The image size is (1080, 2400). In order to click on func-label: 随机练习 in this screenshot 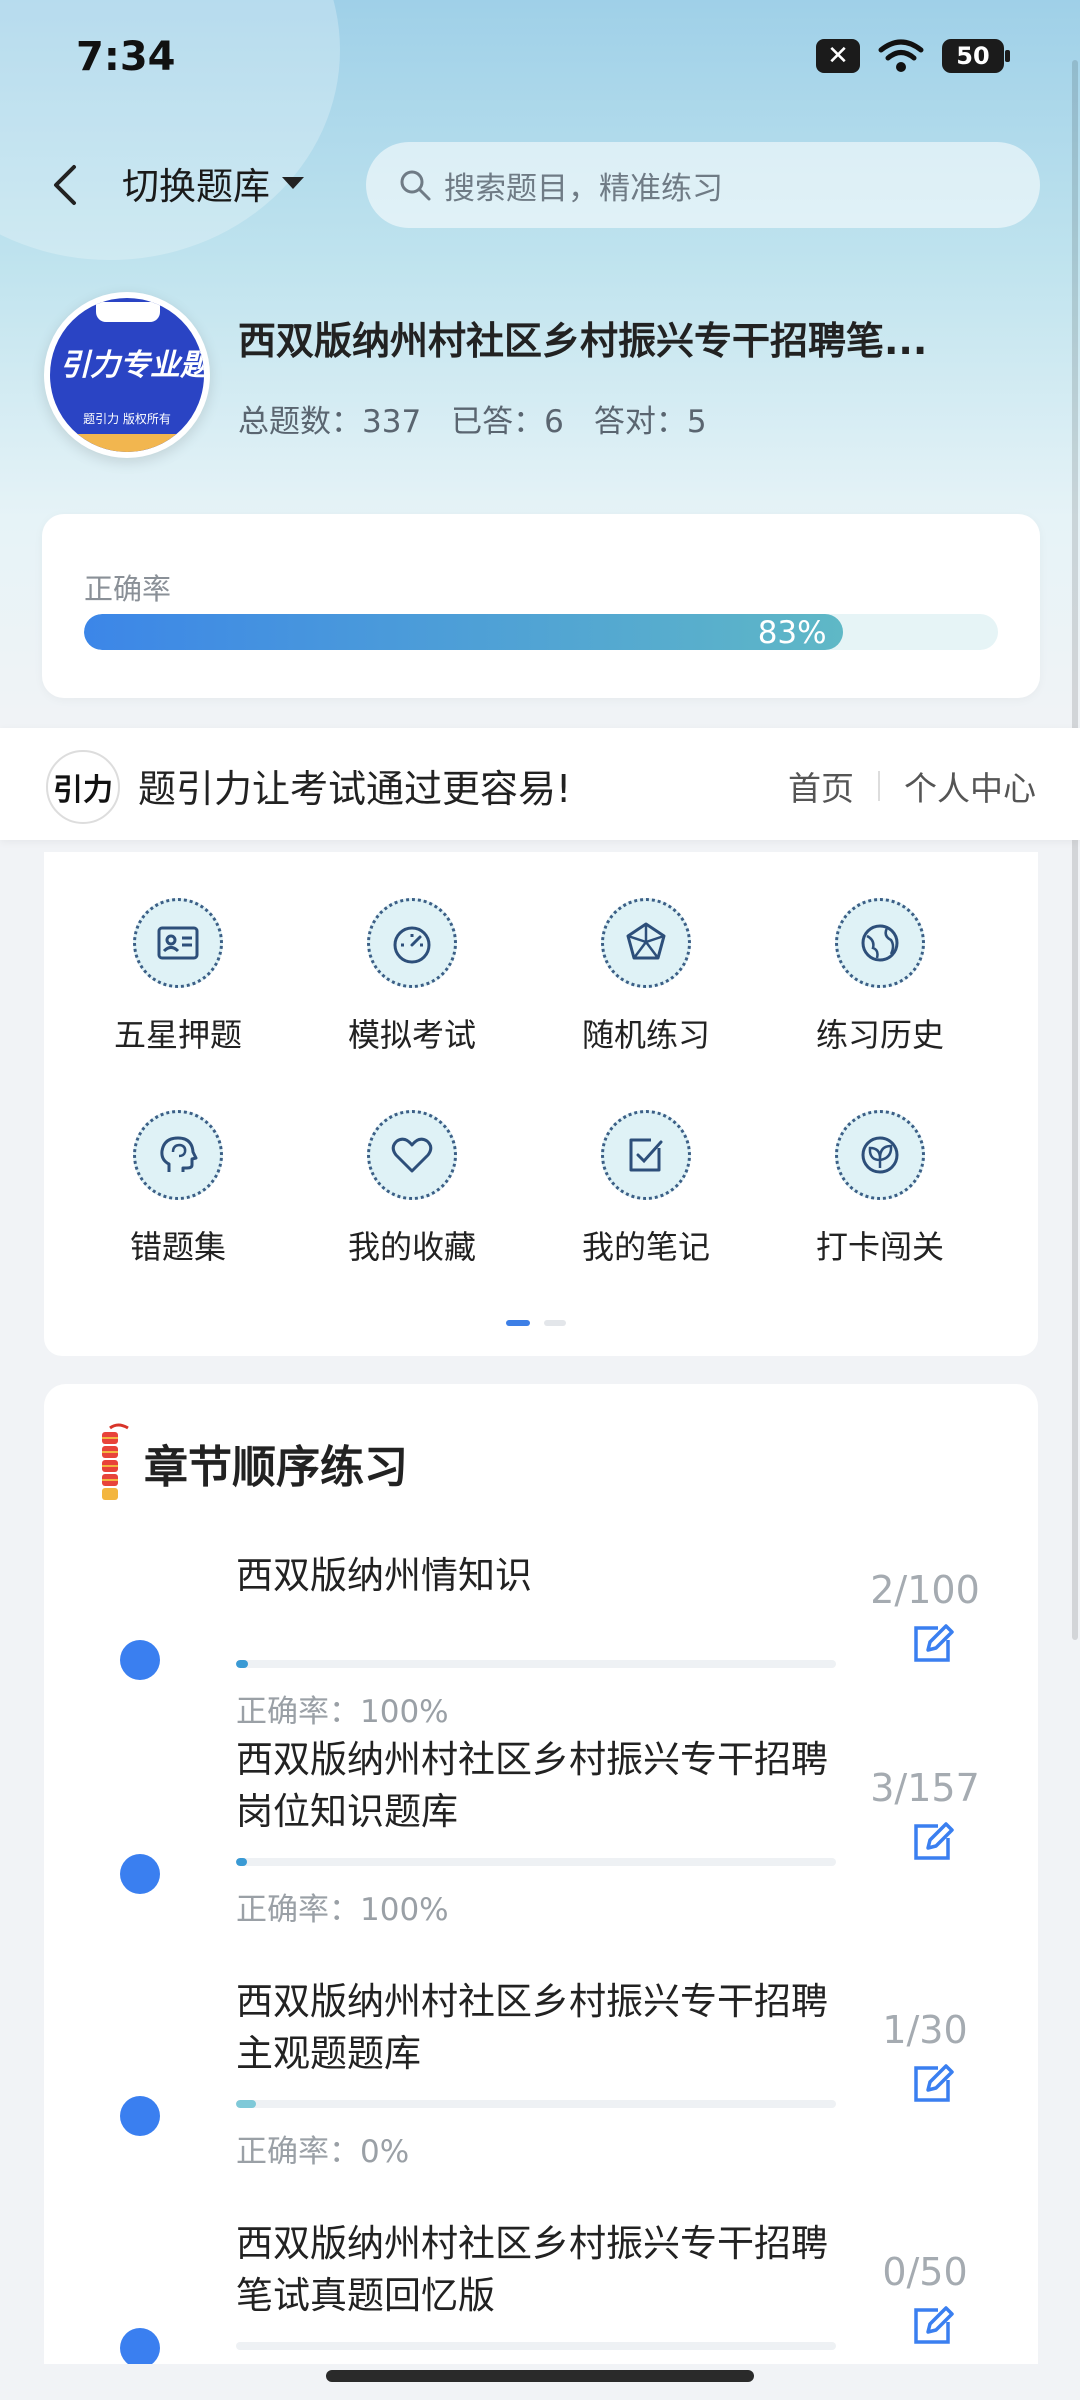, I will do `click(645, 1035)`.